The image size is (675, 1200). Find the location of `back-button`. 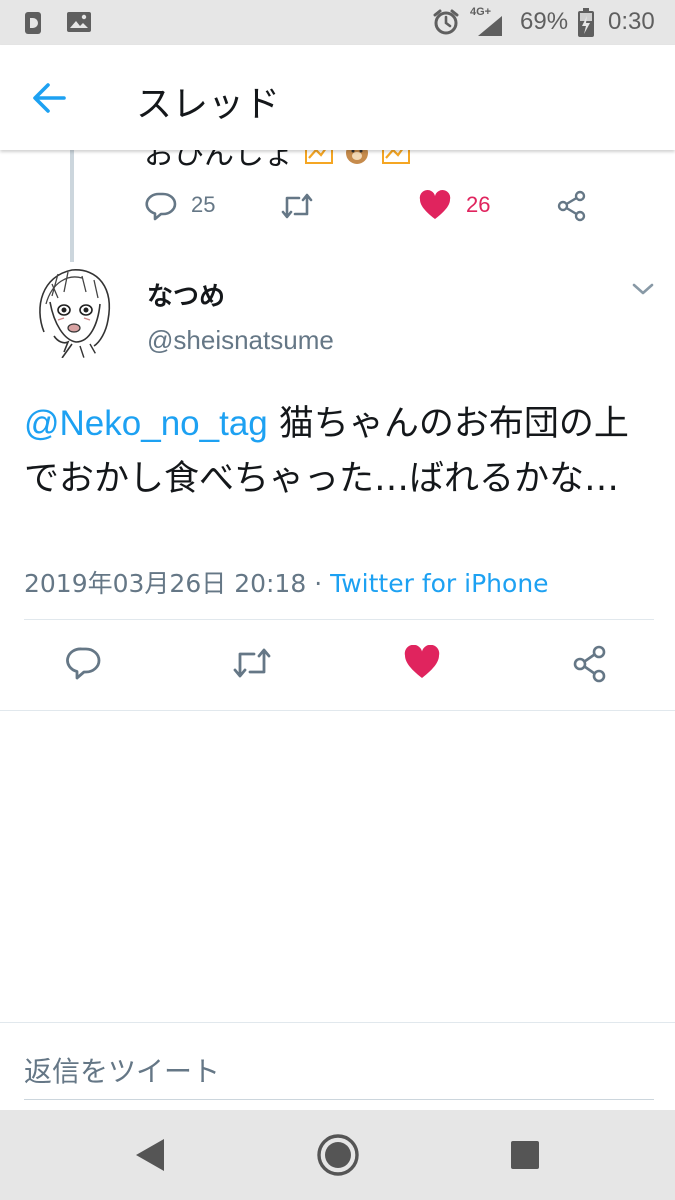

back-button is located at coordinates (49, 98).